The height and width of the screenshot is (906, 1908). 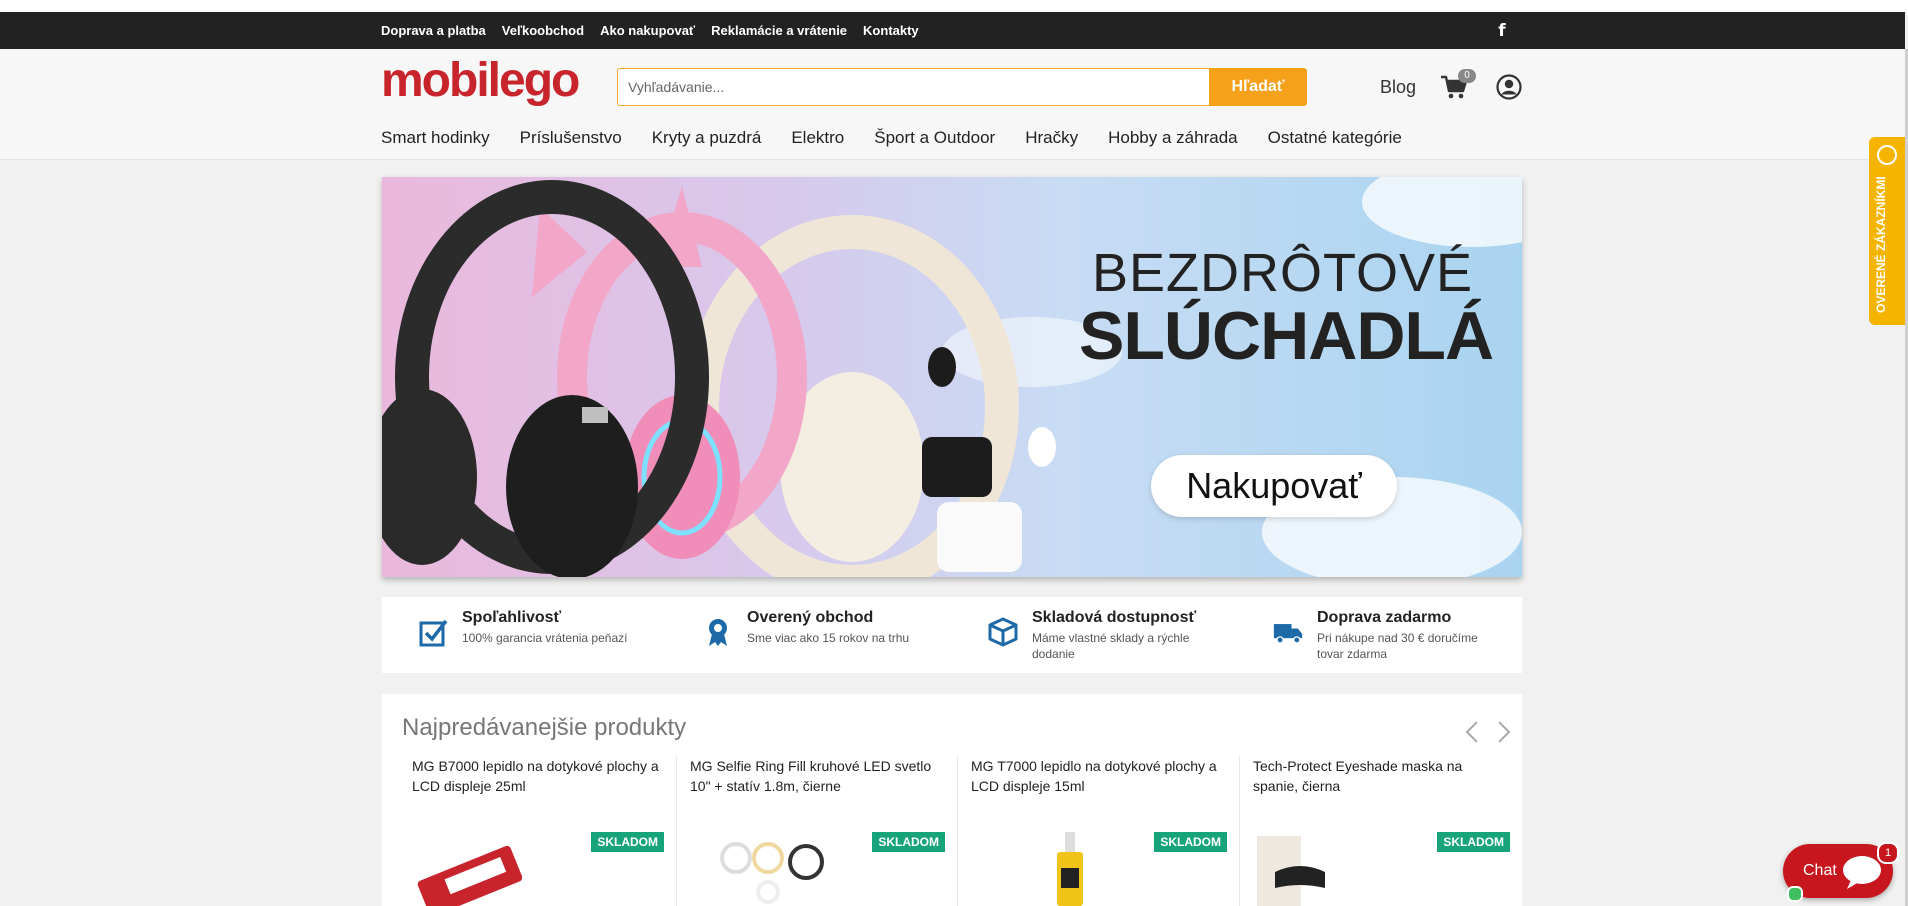 What do you see at coordinates (545, 638) in the screenshot?
I see `feature-desc: 100% garancia vrátenia peňazí` at bounding box center [545, 638].